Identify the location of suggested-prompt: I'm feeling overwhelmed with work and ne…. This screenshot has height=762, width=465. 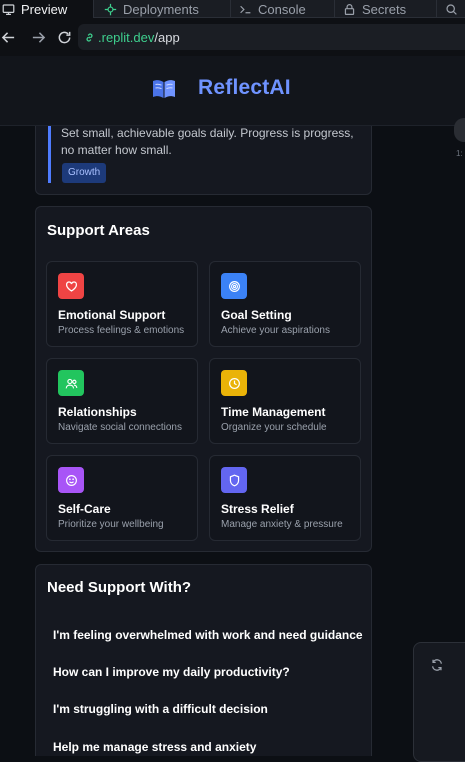
(208, 635).